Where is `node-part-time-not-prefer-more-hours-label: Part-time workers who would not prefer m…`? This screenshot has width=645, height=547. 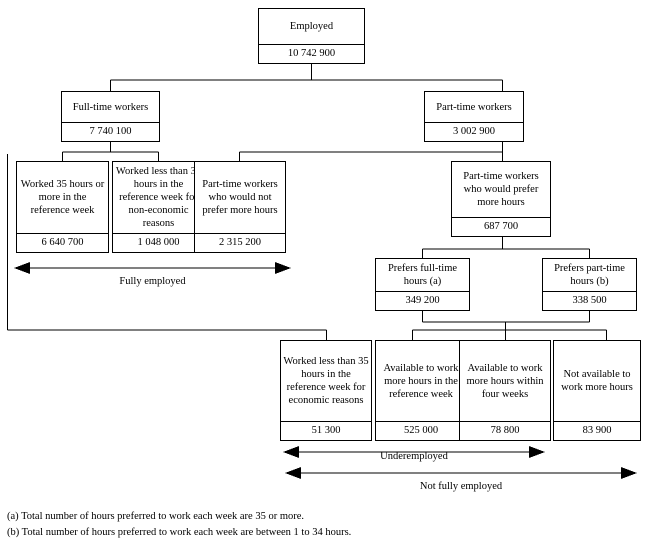
node-part-time-not-prefer-more-hours-label: Part-time workers who would not prefer m… is located at coordinates (240, 197).